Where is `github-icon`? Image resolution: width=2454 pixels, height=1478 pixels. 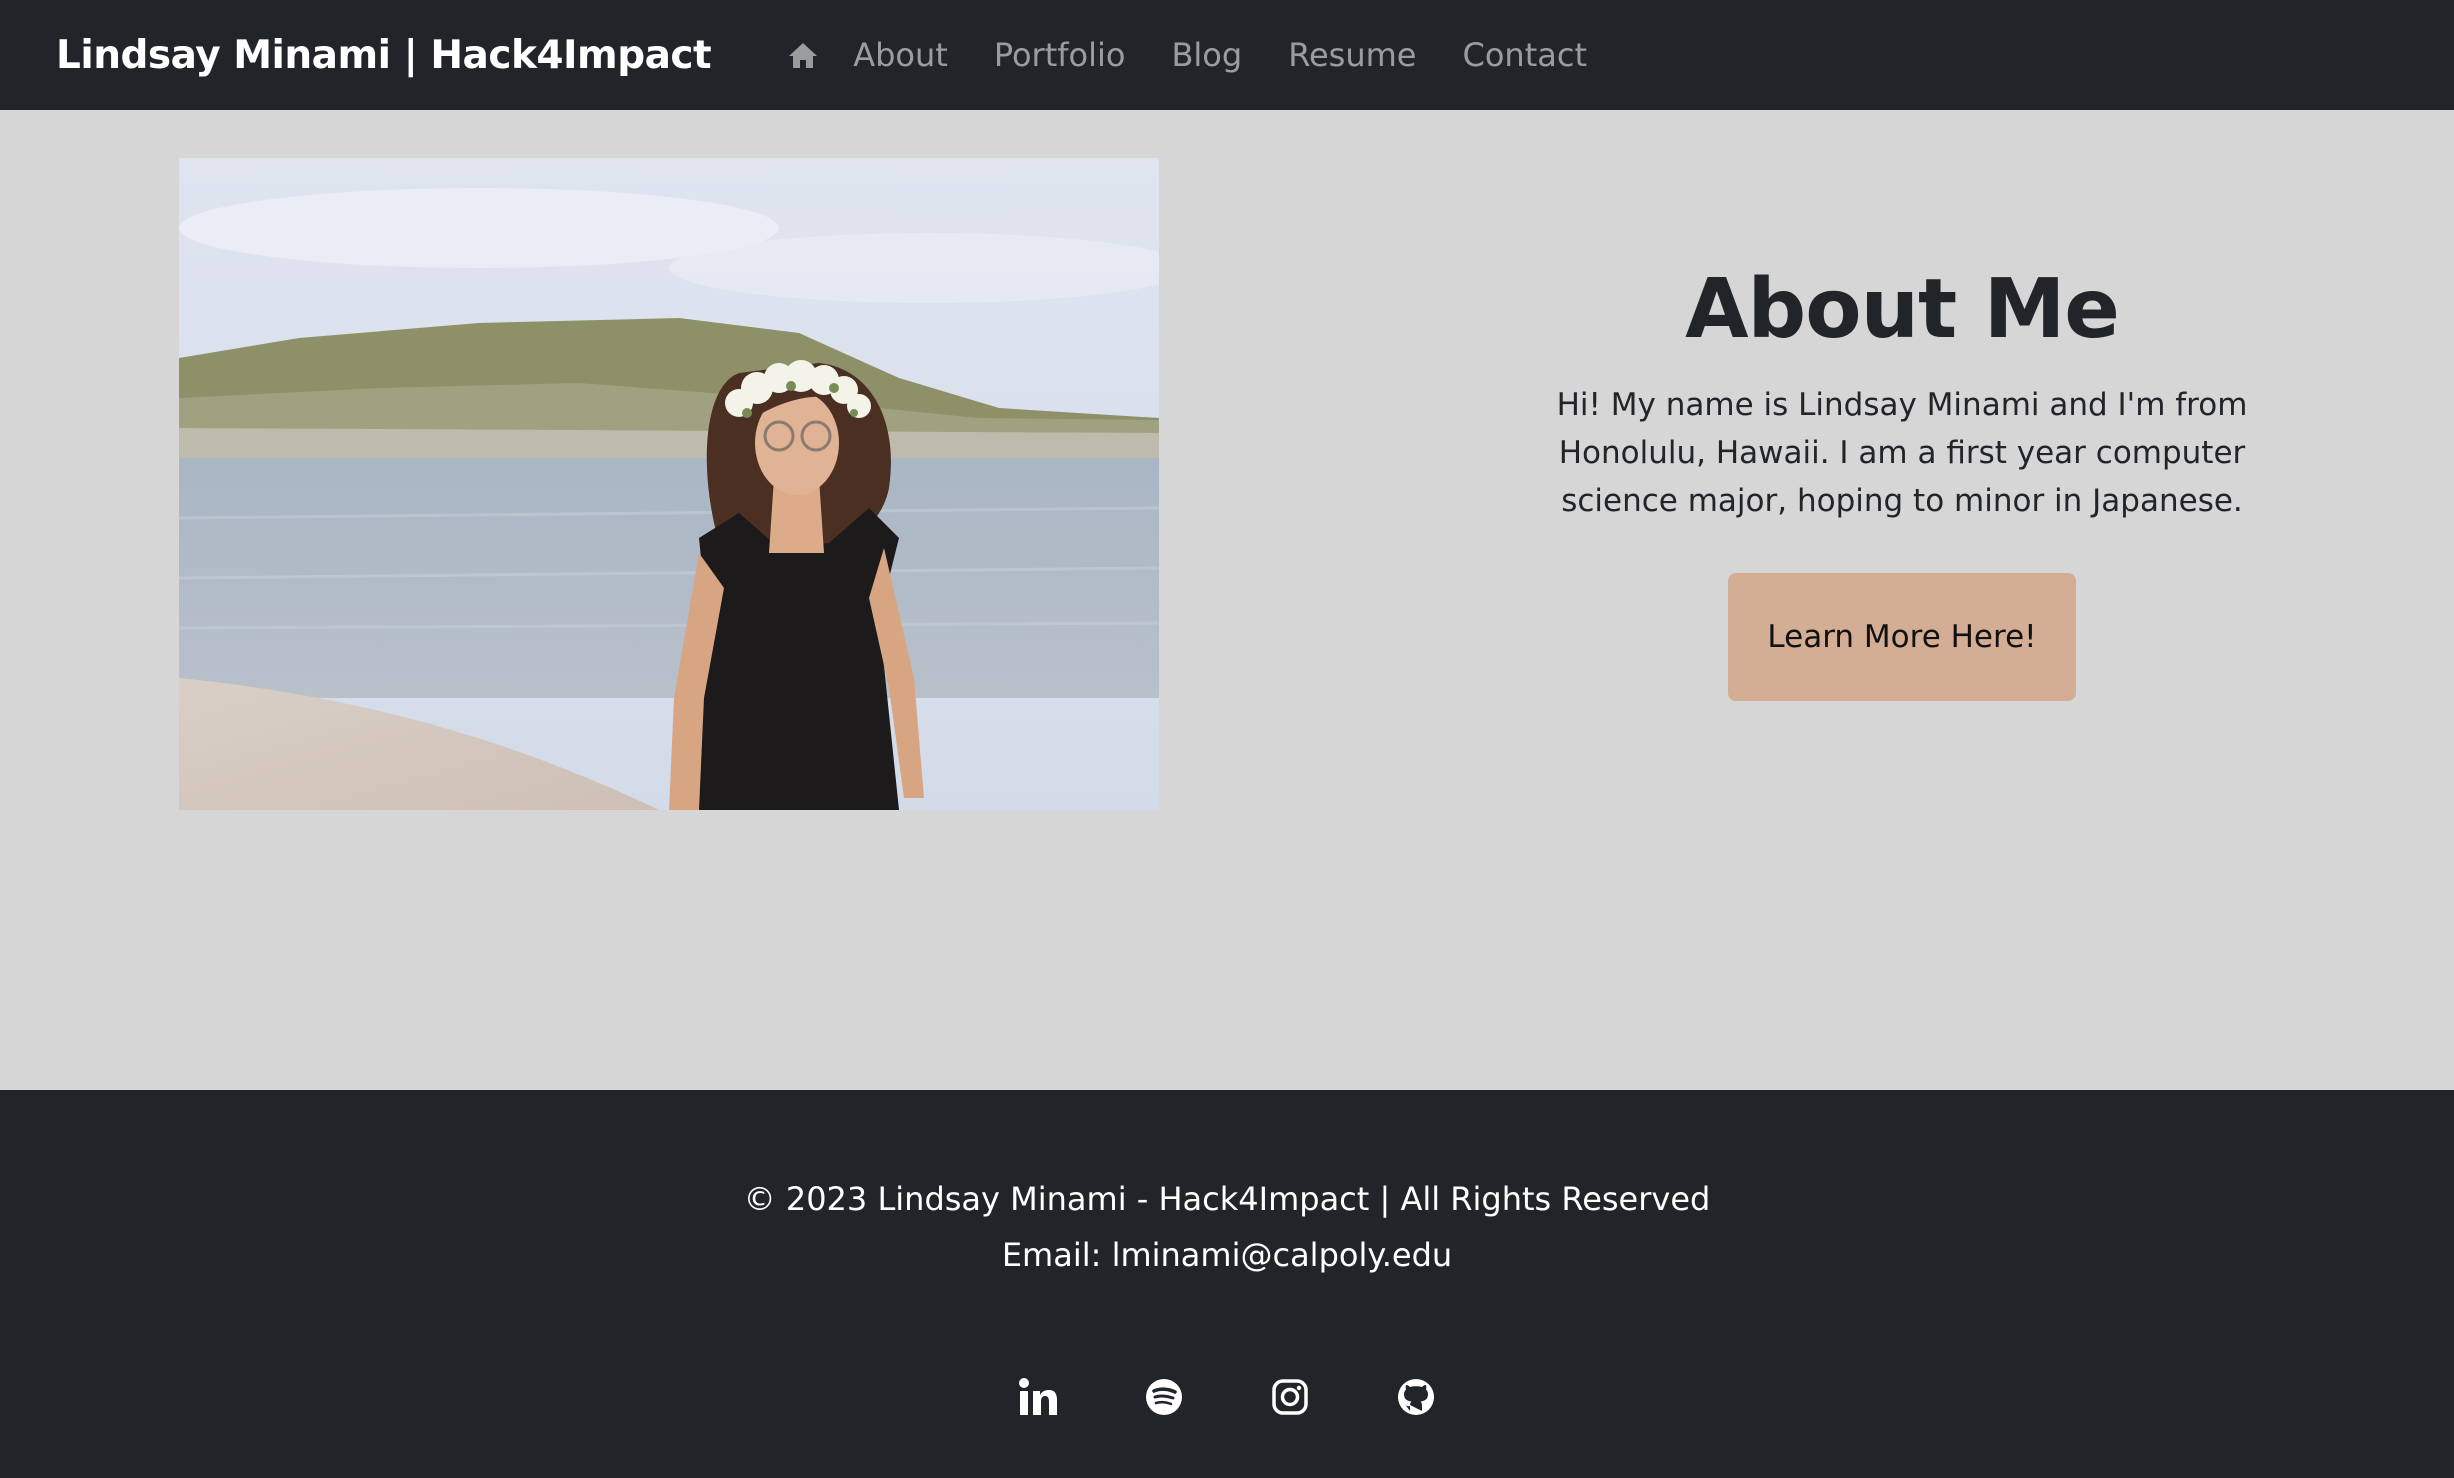 github-icon is located at coordinates (1416, 1397).